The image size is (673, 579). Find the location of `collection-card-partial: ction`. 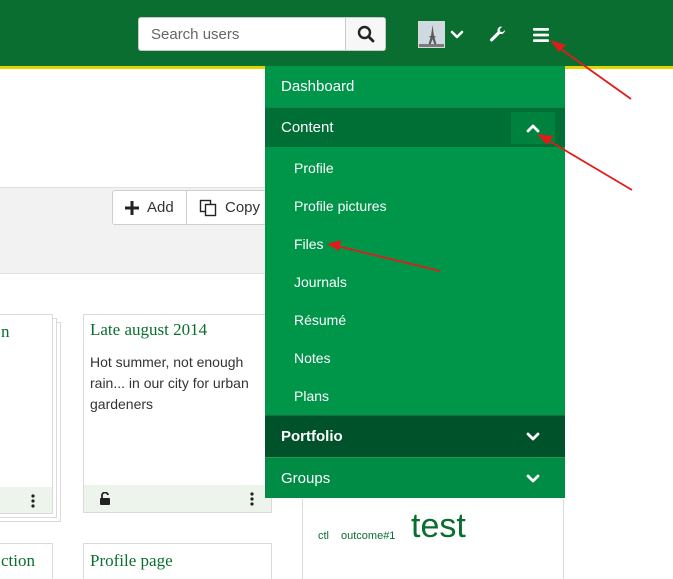

collection-card-partial: ction is located at coordinates (26, 561).